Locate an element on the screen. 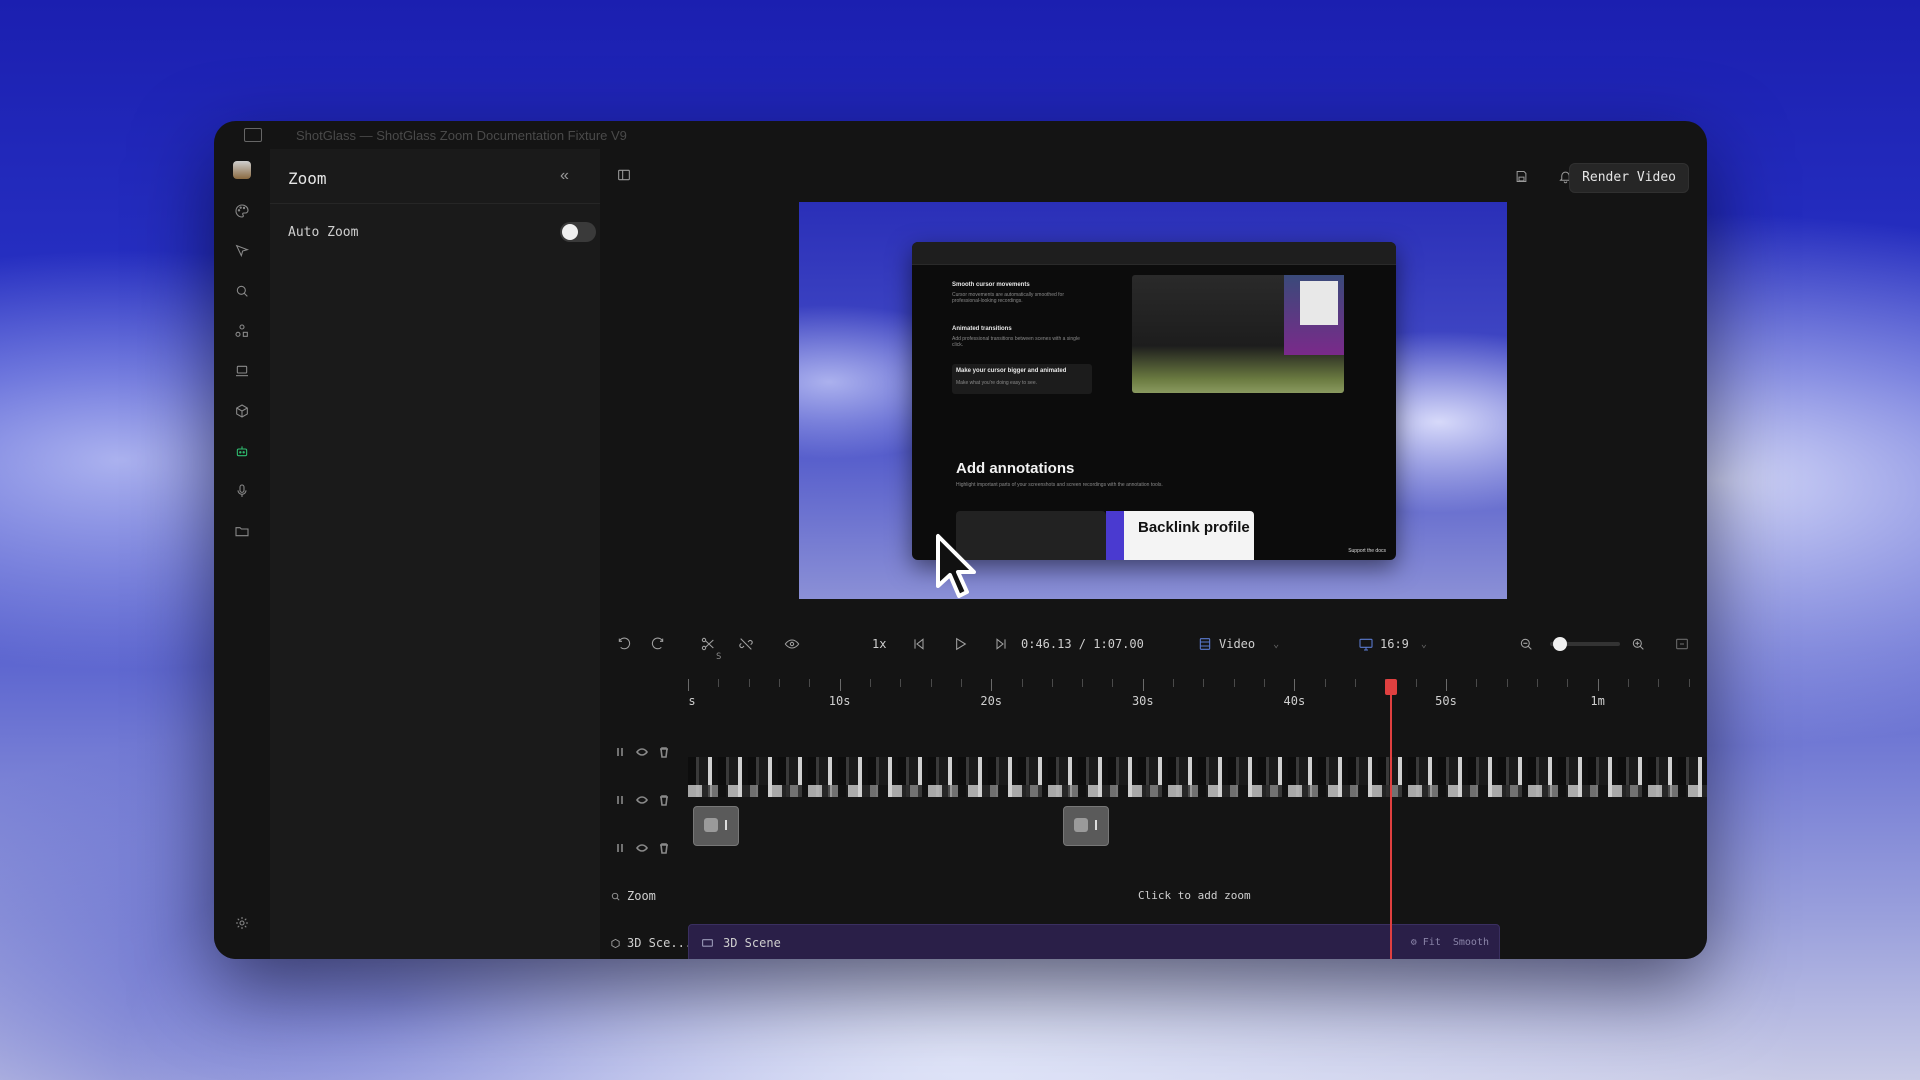 The image size is (1920, 1080). time-readout: 0:46.13 / 1:07.00 is located at coordinates (1082, 644).